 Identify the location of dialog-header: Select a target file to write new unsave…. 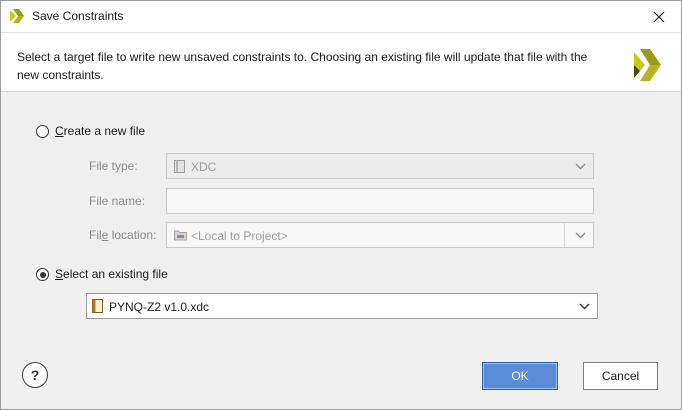
(341, 62).